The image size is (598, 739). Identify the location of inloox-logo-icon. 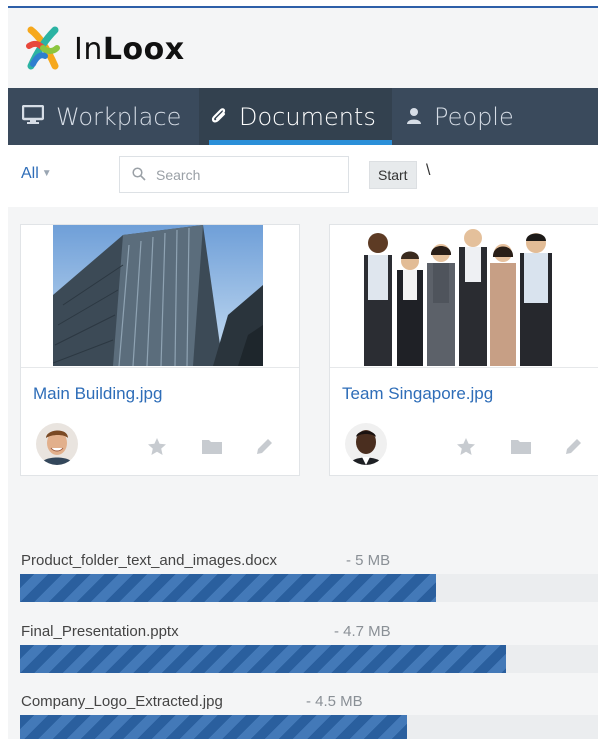
(43, 48).